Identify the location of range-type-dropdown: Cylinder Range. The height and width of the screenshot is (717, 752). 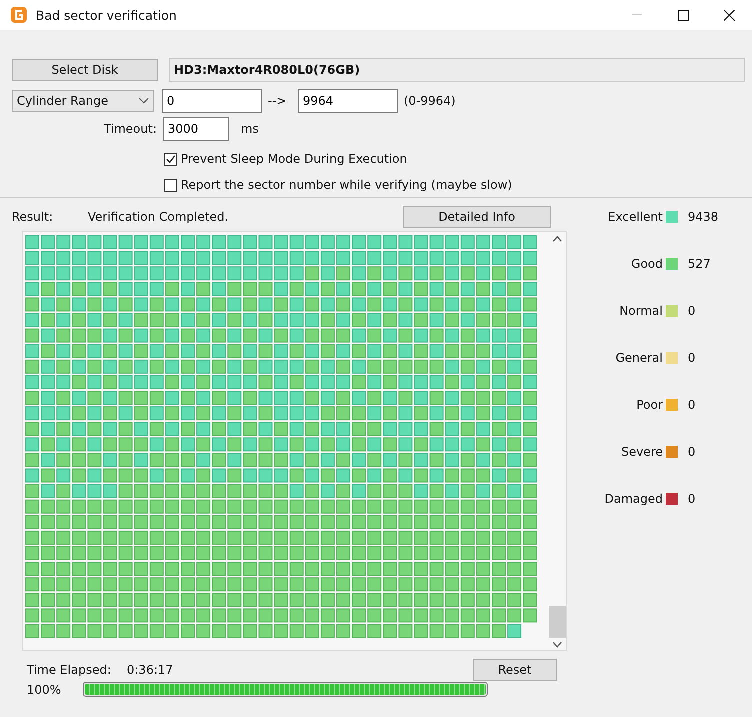
(83, 101).